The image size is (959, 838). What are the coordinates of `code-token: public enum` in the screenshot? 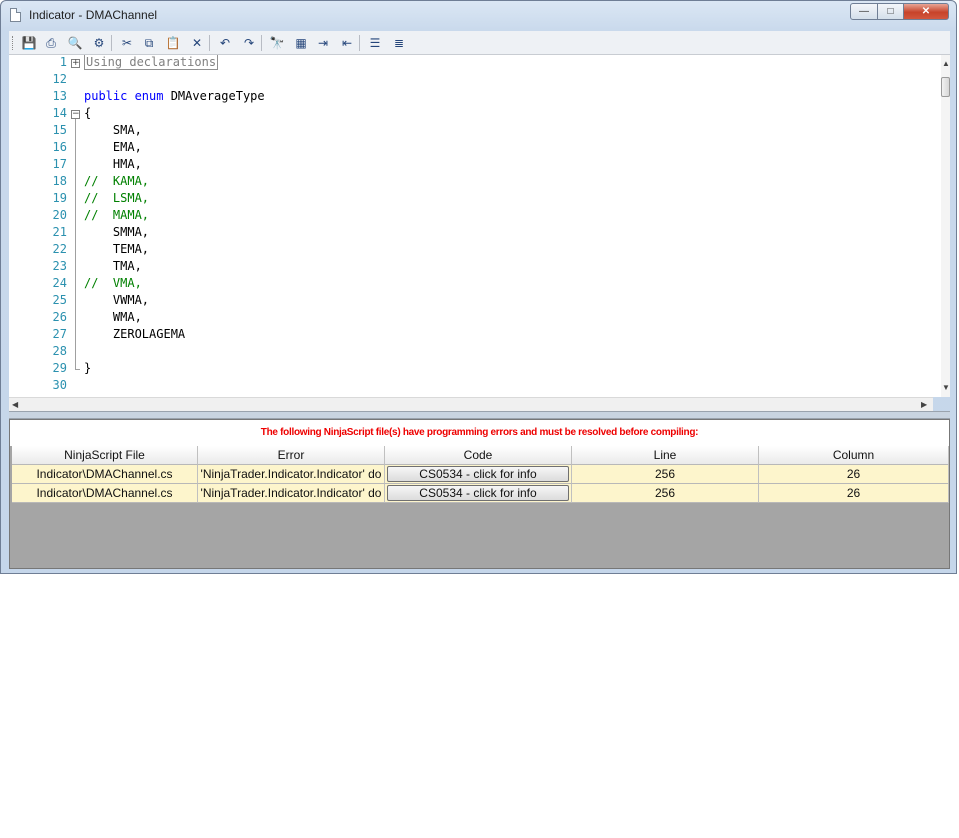 It's located at (127, 96).